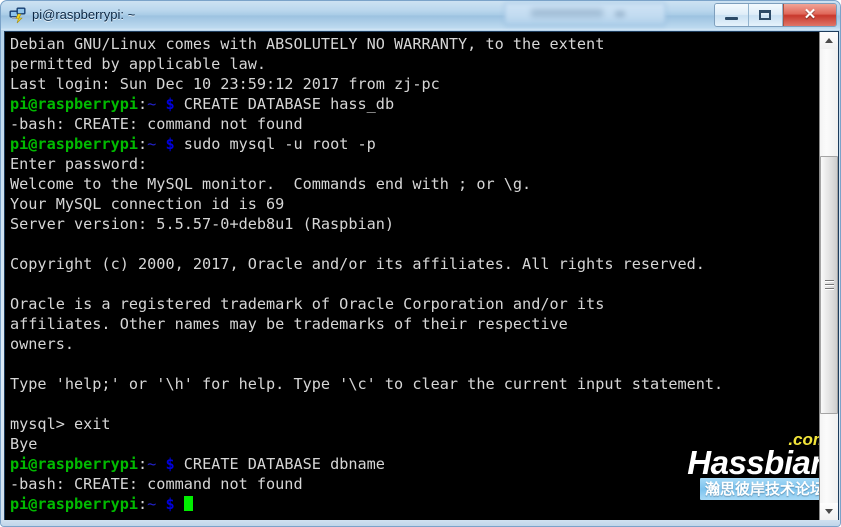 Image resolution: width=841 pixels, height=527 pixels. What do you see at coordinates (188, 503) in the screenshot?
I see `terminal-cursor` at bounding box center [188, 503].